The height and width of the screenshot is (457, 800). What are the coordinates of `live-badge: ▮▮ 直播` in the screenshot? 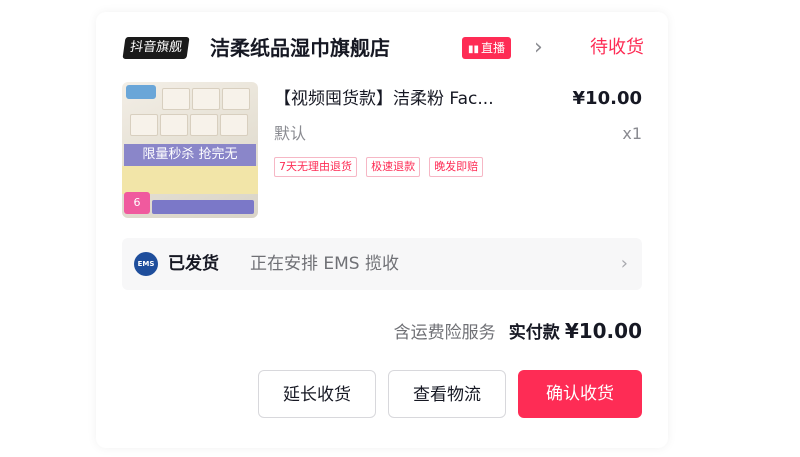 It's located at (487, 48).